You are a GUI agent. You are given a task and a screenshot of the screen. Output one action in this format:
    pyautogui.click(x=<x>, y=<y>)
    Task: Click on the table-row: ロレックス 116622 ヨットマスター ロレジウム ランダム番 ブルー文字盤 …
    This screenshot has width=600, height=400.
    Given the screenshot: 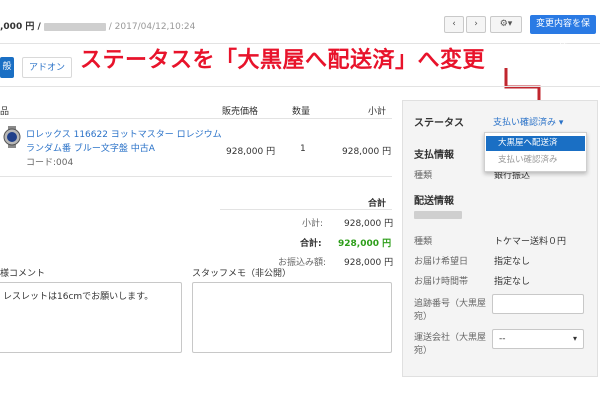 What is the action you would take?
    pyautogui.click(x=196, y=148)
    